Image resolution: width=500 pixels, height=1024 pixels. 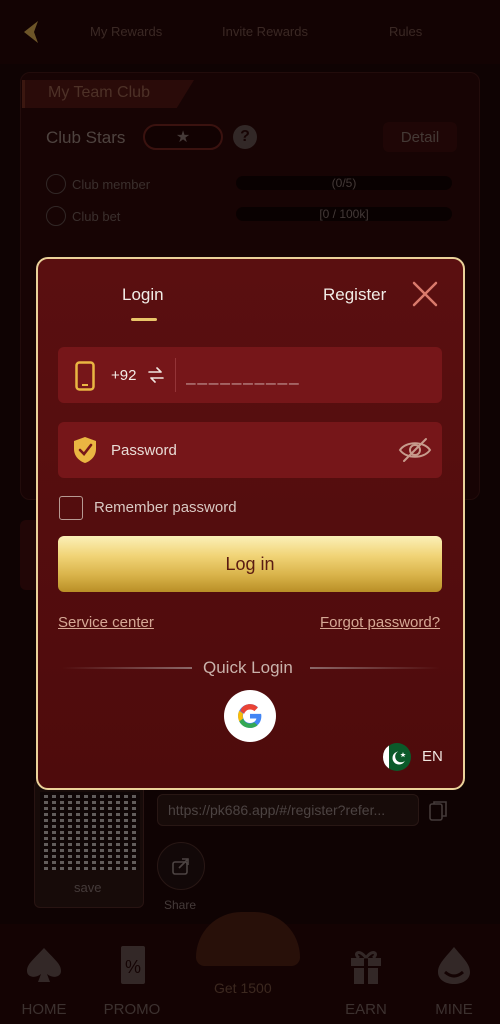 I want to click on google-login-button, so click(x=250, y=716).